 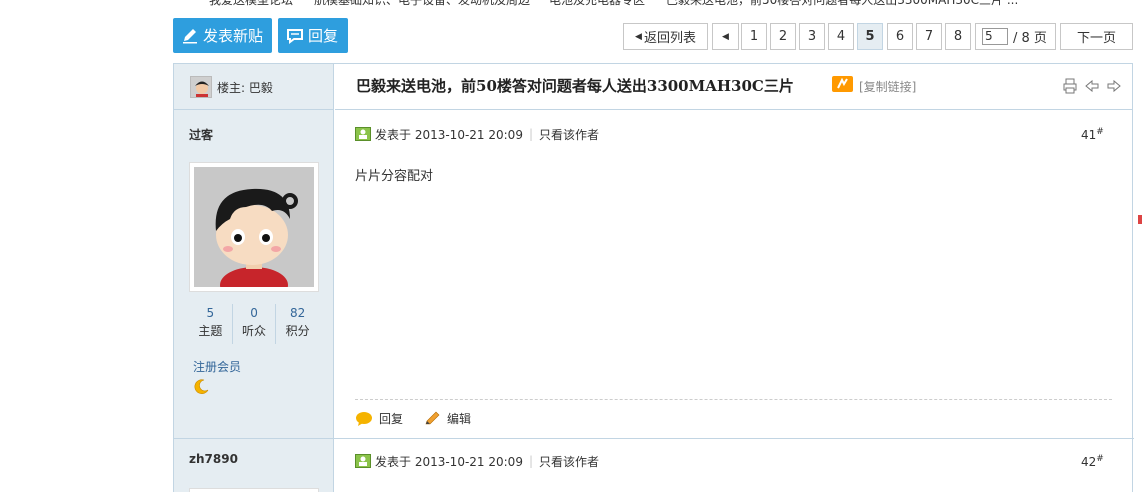 I want to click on floor-value: 42, so click(x=1089, y=462).